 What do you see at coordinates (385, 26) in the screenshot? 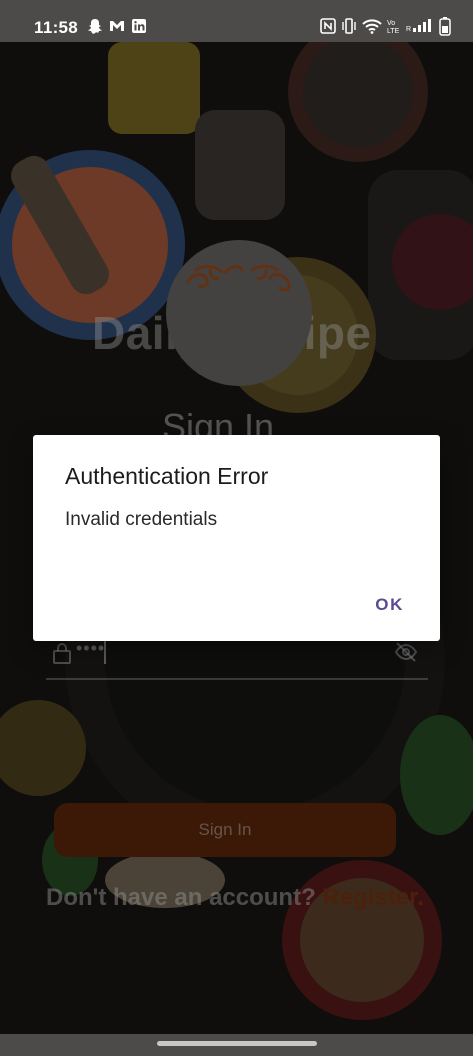
I see `system-icons: Vo LTE R` at bounding box center [385, 26].